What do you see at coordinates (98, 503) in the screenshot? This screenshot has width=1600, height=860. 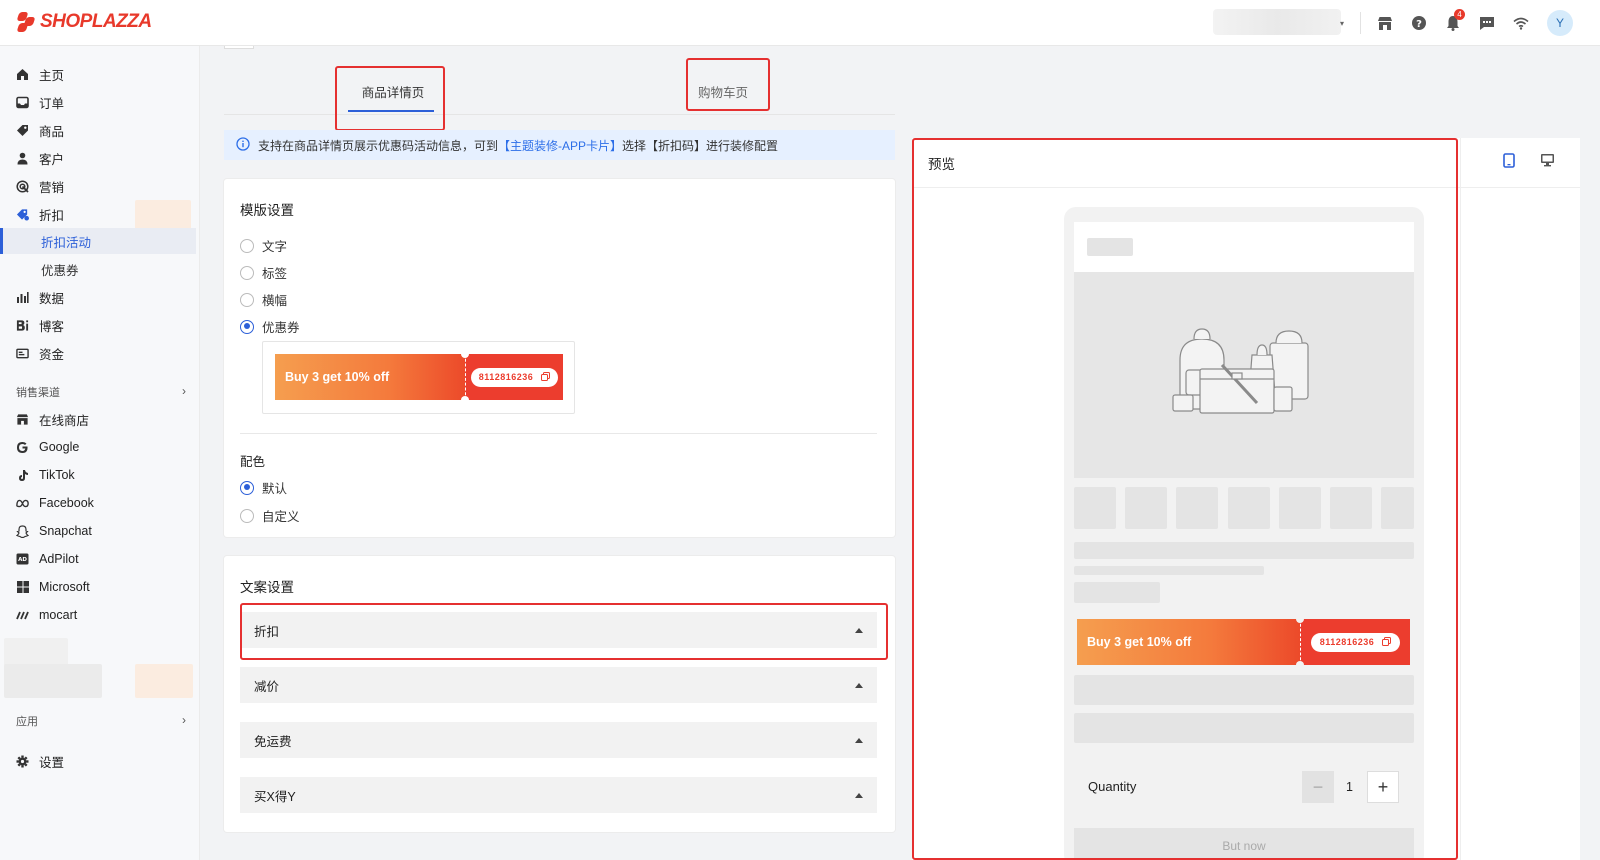 I see `sidebar-item-facebook: Facebook` at bounding box center [98, 503].